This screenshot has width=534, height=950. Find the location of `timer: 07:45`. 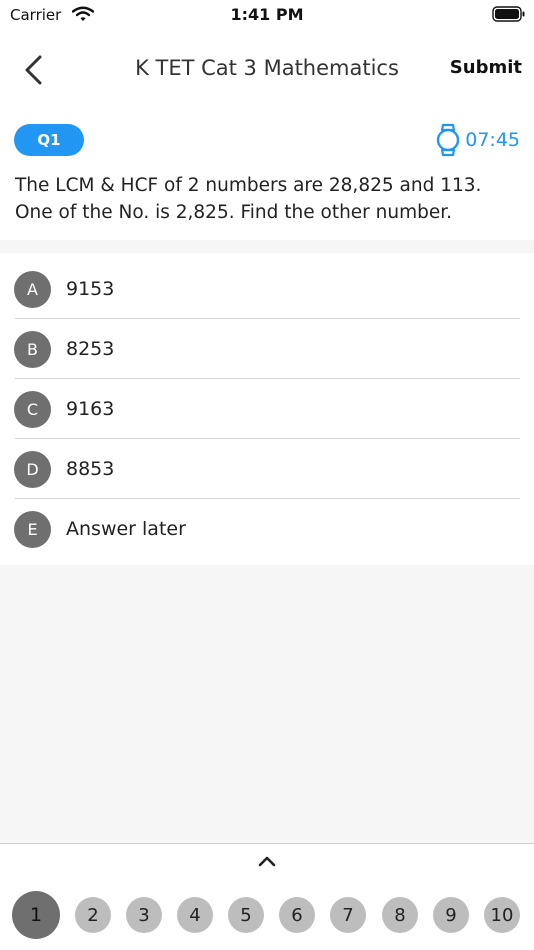

timer: 07:45 is located at coordinates (477, 140).